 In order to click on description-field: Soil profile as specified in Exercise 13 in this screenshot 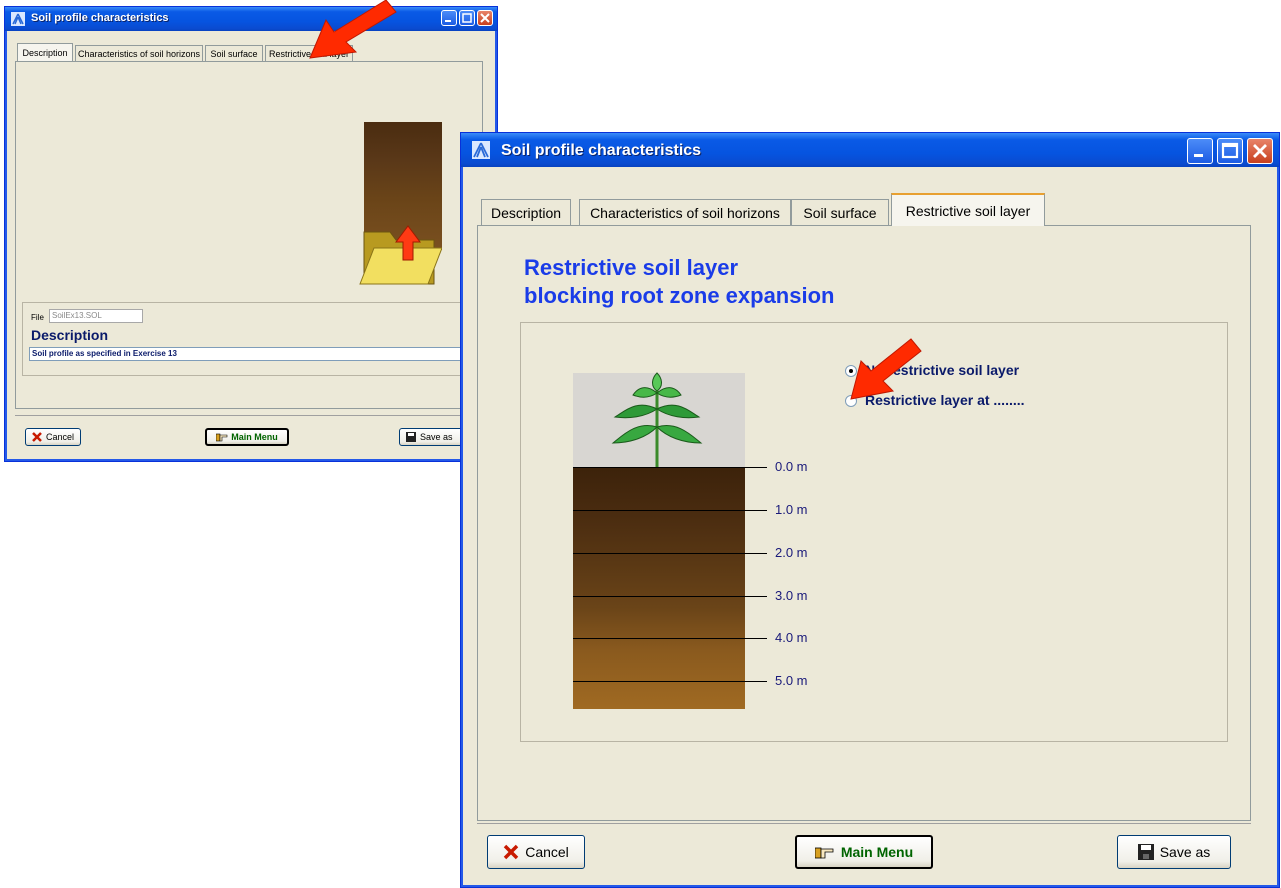, I will do `click(251, 354)`.